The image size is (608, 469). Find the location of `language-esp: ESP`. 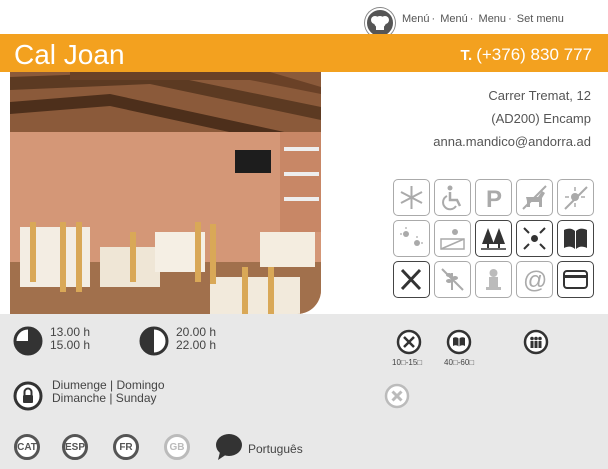

language-esp: ESP is located at coordinates (75, 447).